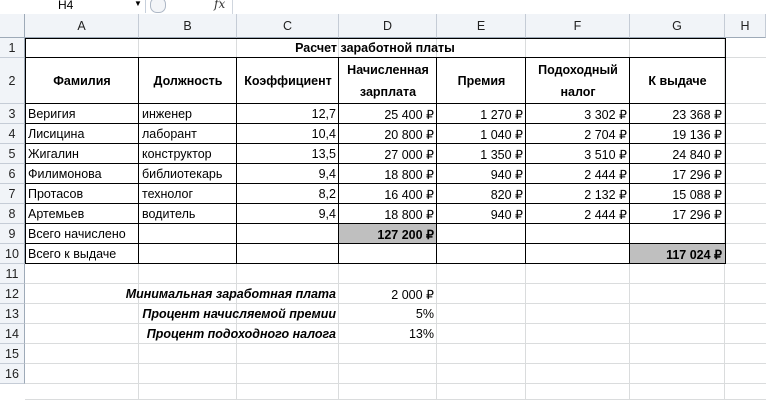  I want to click on column-header-e: E, so click(481, 26).